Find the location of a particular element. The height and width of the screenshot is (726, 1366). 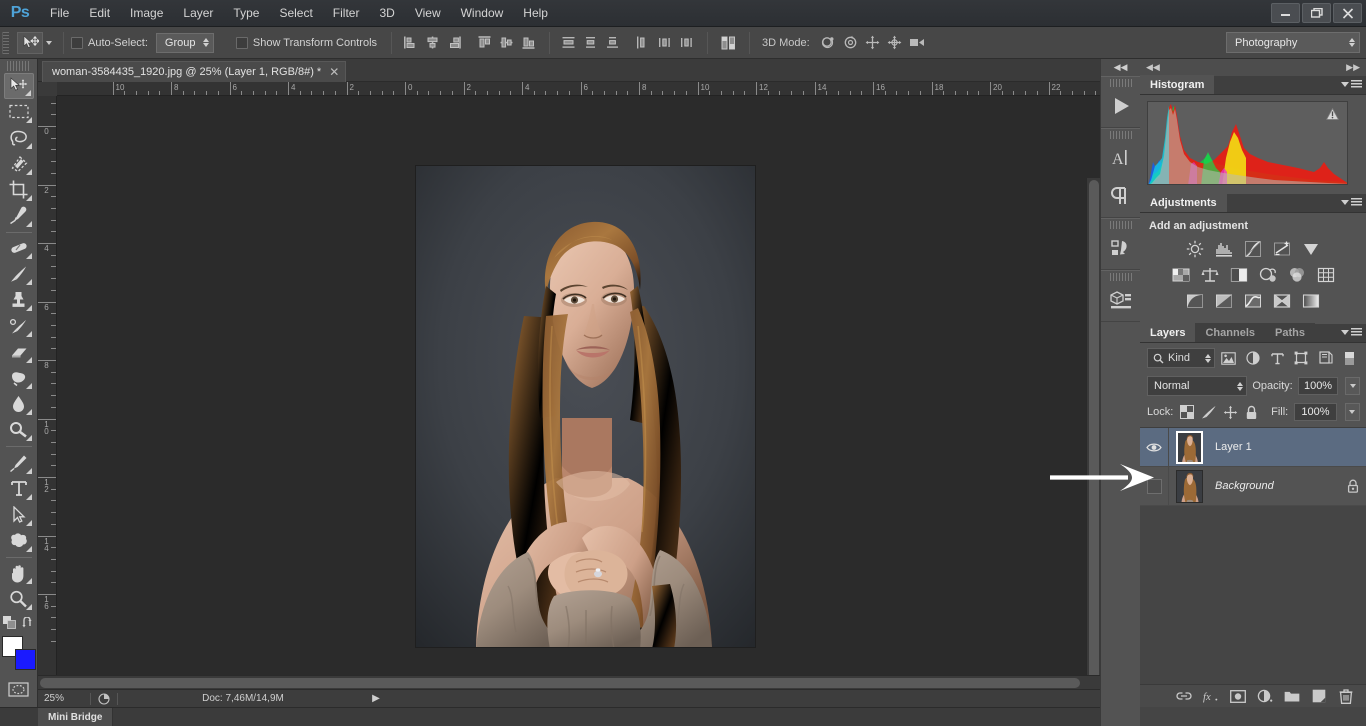

custom-shape-tool is located at coordinates (19, 541).